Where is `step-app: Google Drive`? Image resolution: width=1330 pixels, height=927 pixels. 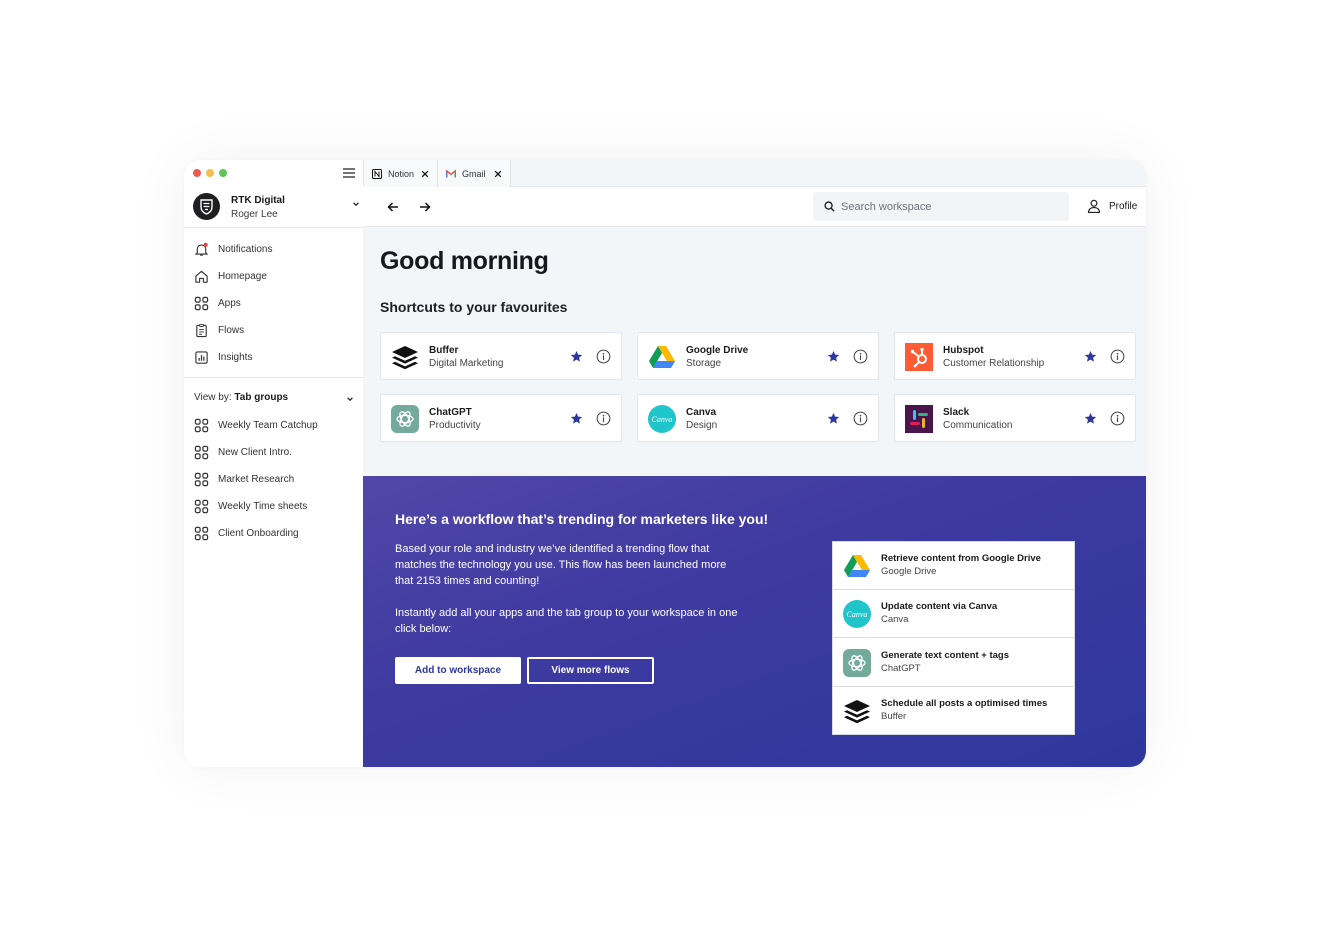
step-app: Google Drive is located at coordinates (909, 571).